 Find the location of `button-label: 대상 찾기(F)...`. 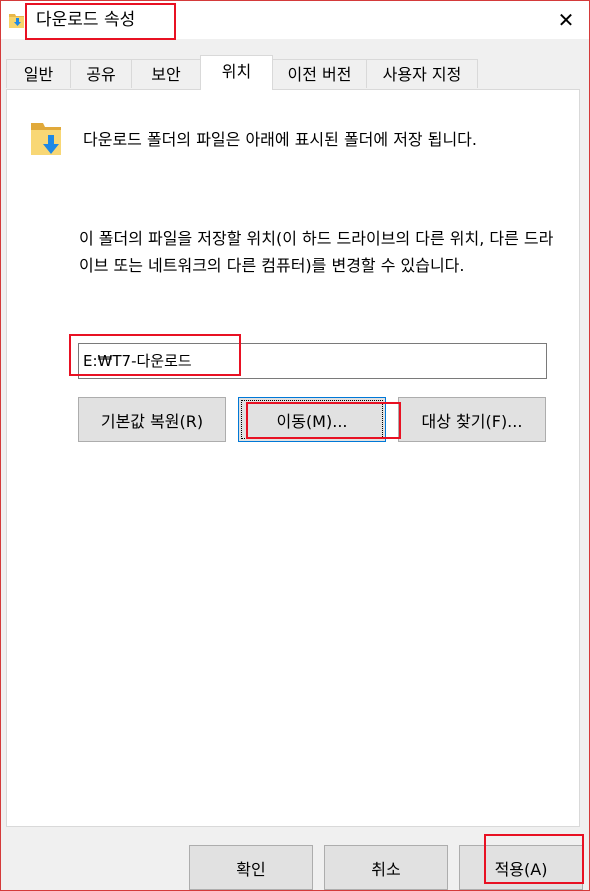

button-label: 대상 찾기(F)... is located at coordinates (472, 421).